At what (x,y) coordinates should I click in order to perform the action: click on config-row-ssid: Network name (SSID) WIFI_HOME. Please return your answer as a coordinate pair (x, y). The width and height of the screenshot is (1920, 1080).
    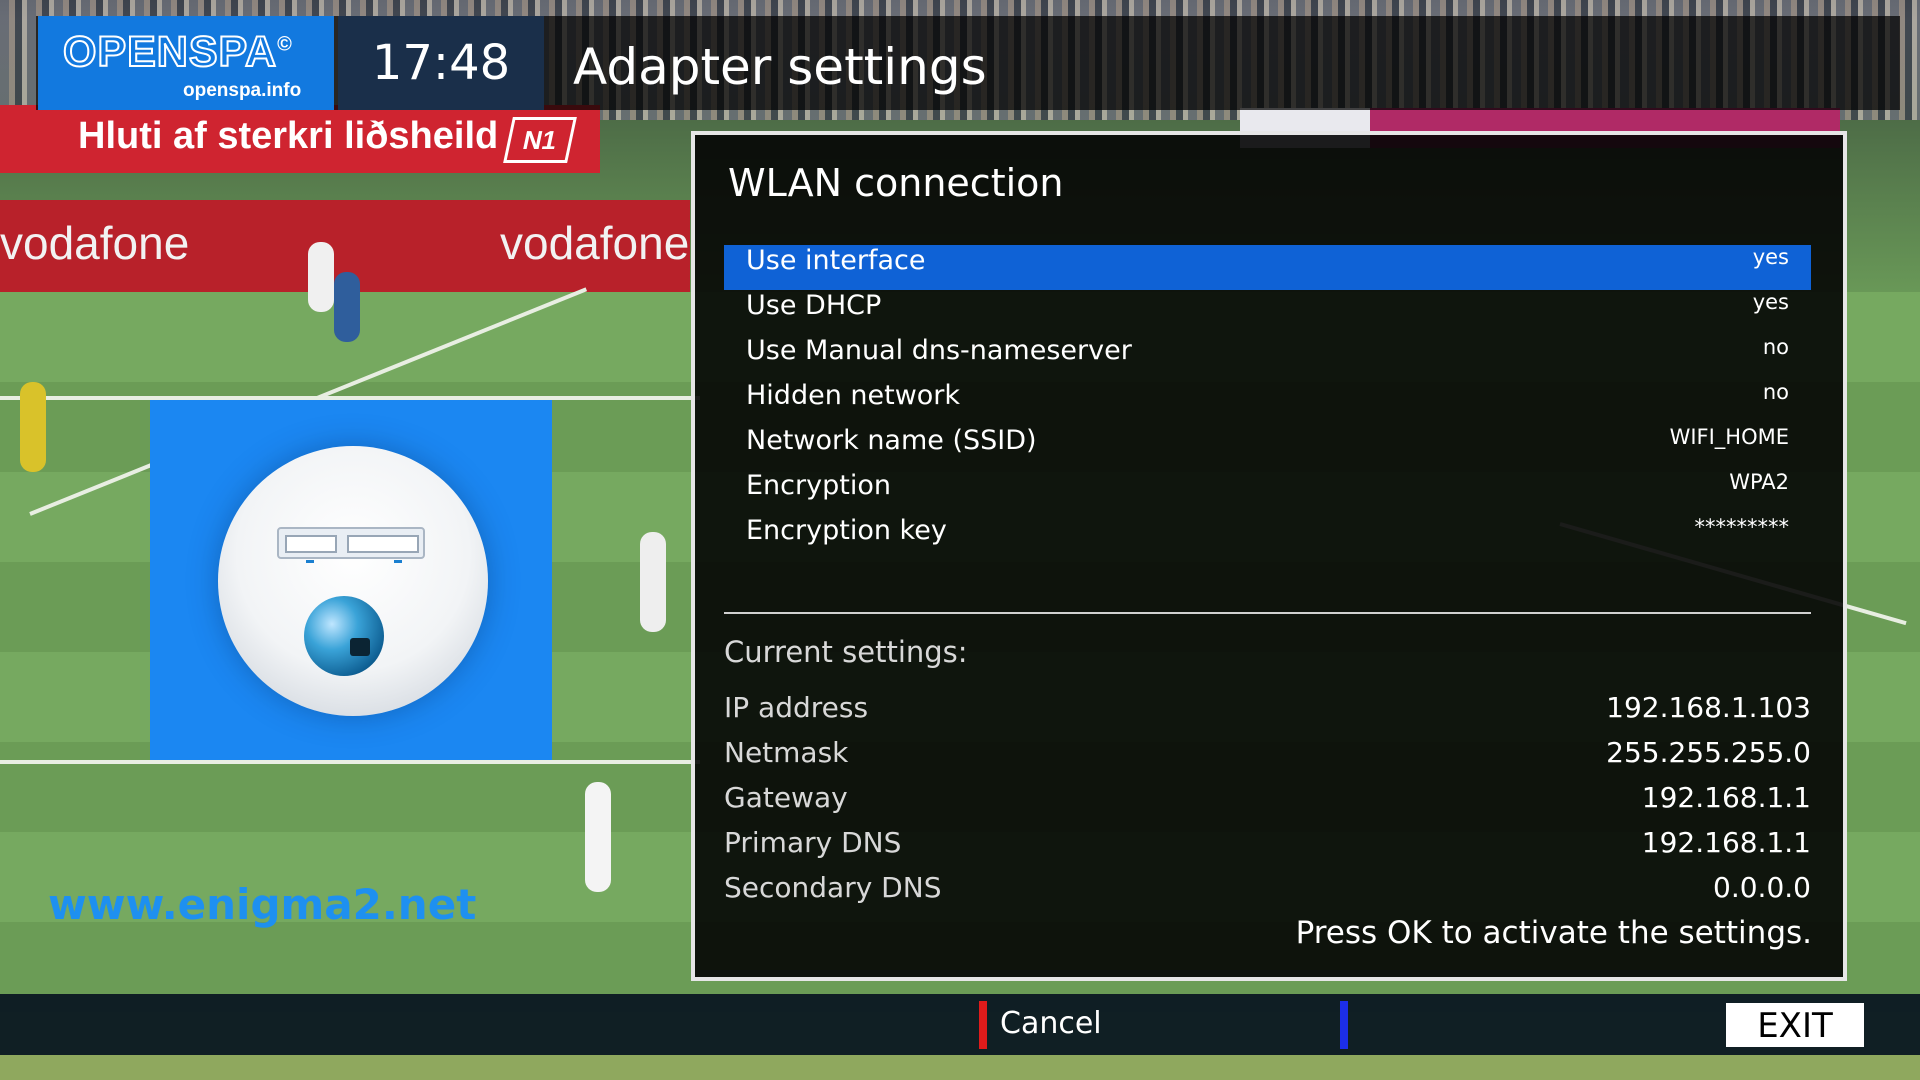
    Looking at the image, I should click on (1267, 447).